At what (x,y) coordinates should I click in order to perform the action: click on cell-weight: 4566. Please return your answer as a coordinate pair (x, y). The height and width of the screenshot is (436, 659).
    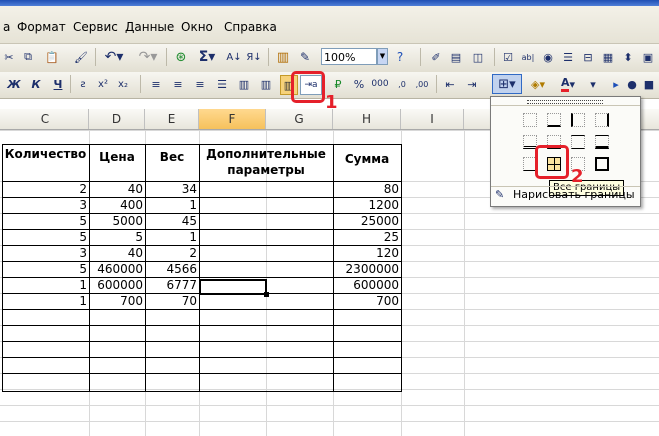
    Looking at the image, I should click on (172, 269).